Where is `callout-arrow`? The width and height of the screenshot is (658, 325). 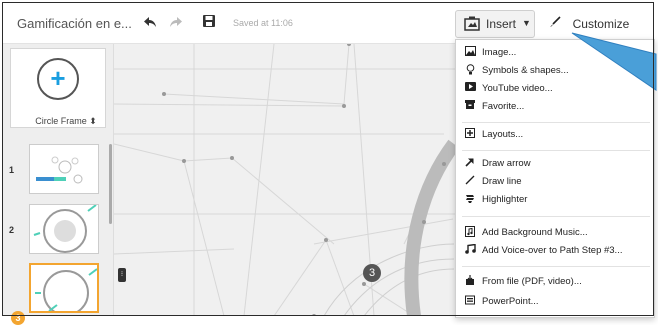
callout-arrow is located at coordinates (614, 61).